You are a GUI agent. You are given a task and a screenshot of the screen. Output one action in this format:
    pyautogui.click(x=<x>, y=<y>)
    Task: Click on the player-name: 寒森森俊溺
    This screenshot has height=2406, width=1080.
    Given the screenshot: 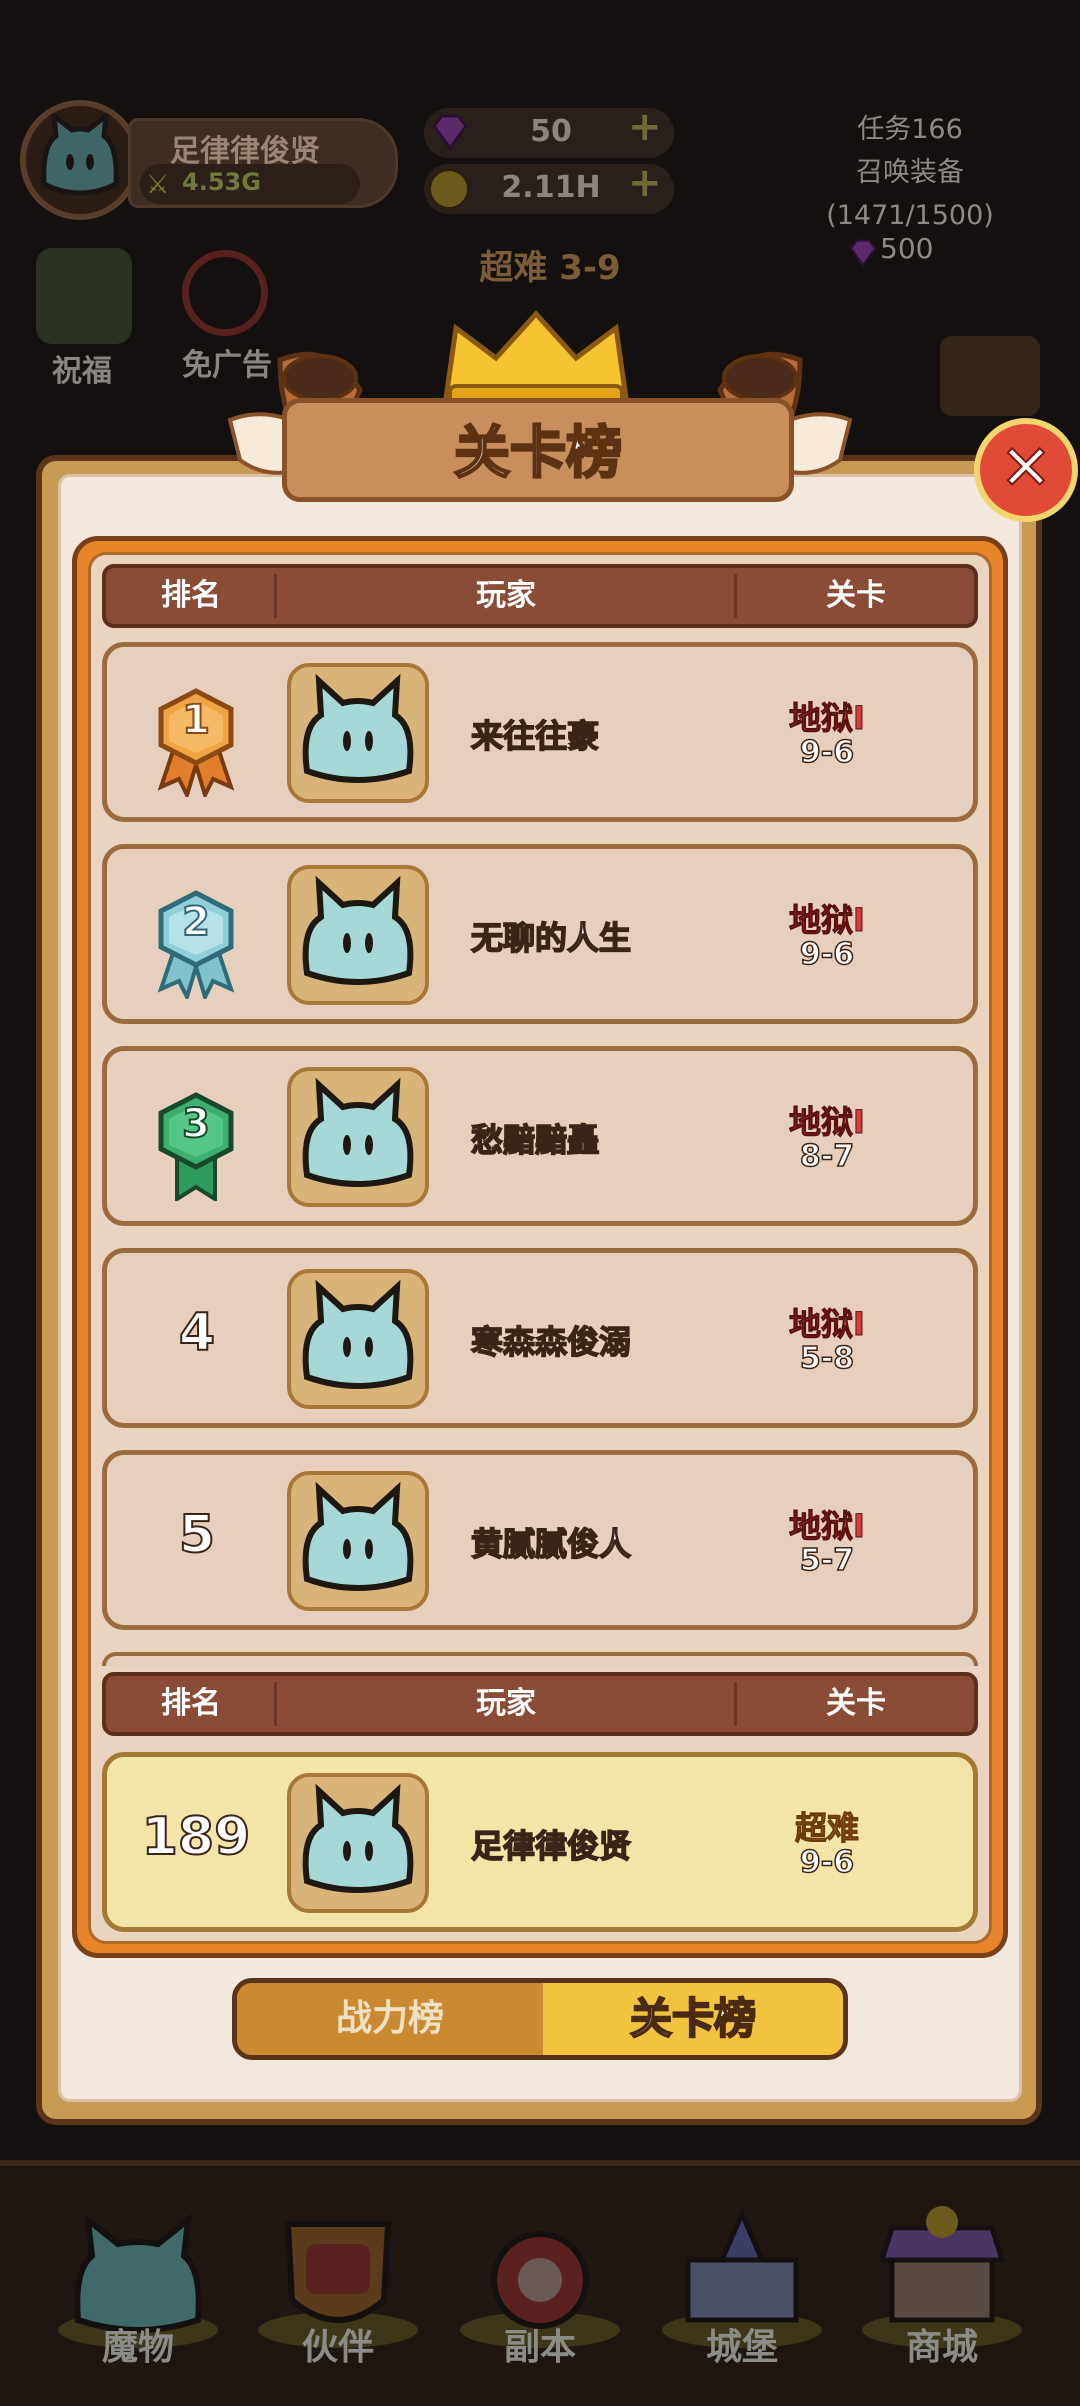 What is the action you would take?
    pyautogui.click(x=551, y=1342)
    